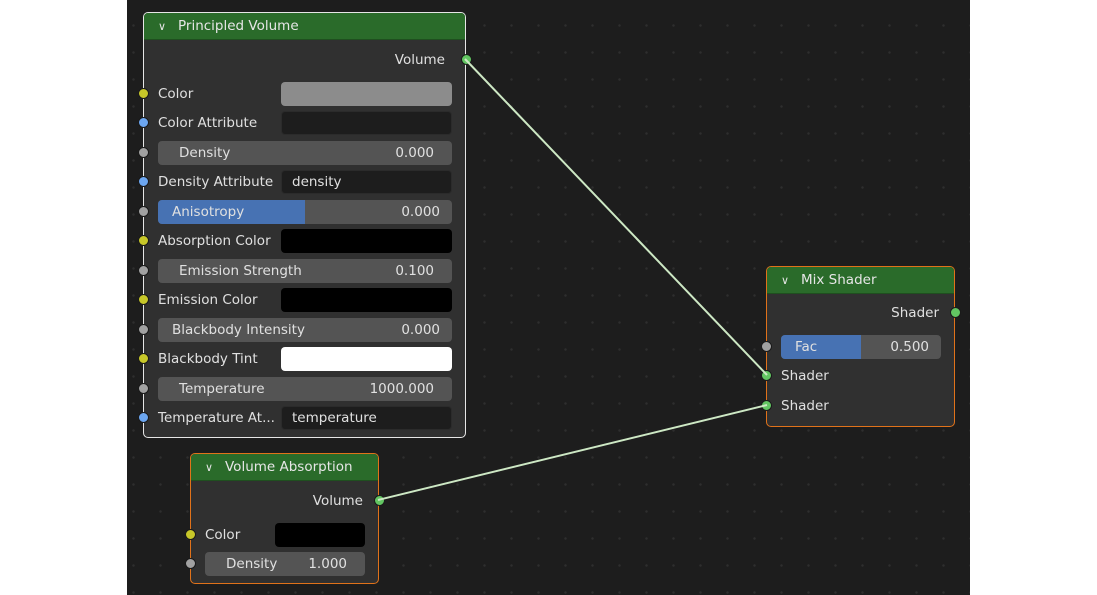  What do you see at coordinates (857, 406) in the screenshot?
I see `input-shader-2: Shader` at bounding box center [857, 406].